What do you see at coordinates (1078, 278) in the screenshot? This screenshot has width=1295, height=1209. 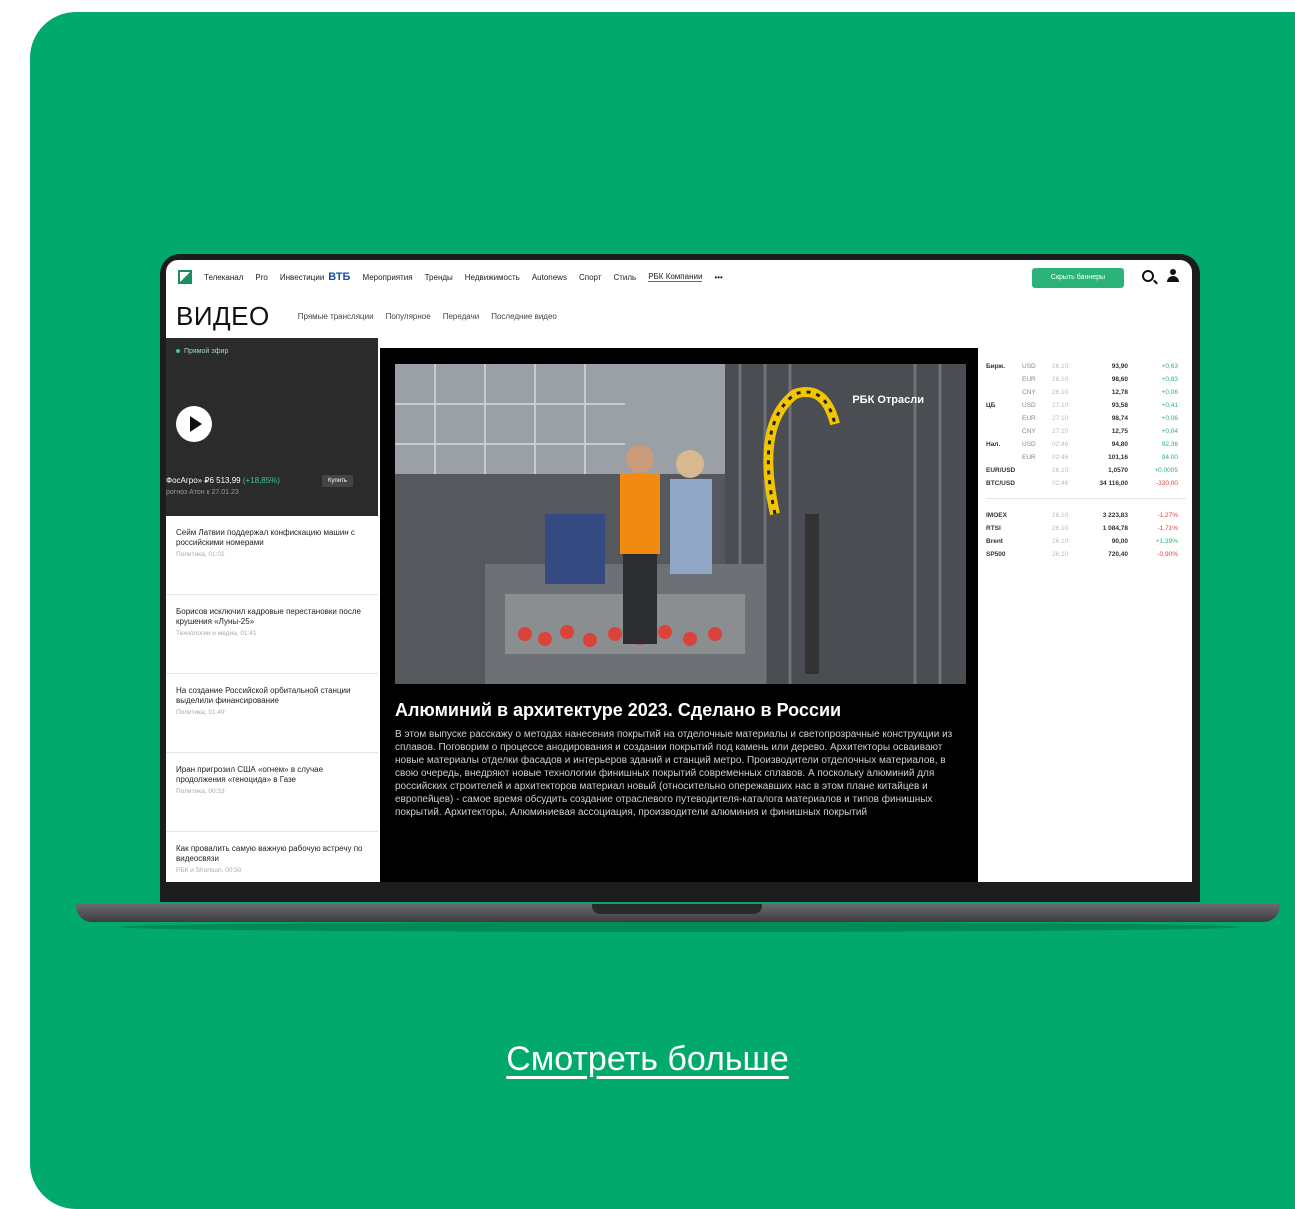 I see `hide-banners-button: Скрыть баннеры` at bounding box center [1078, 278].